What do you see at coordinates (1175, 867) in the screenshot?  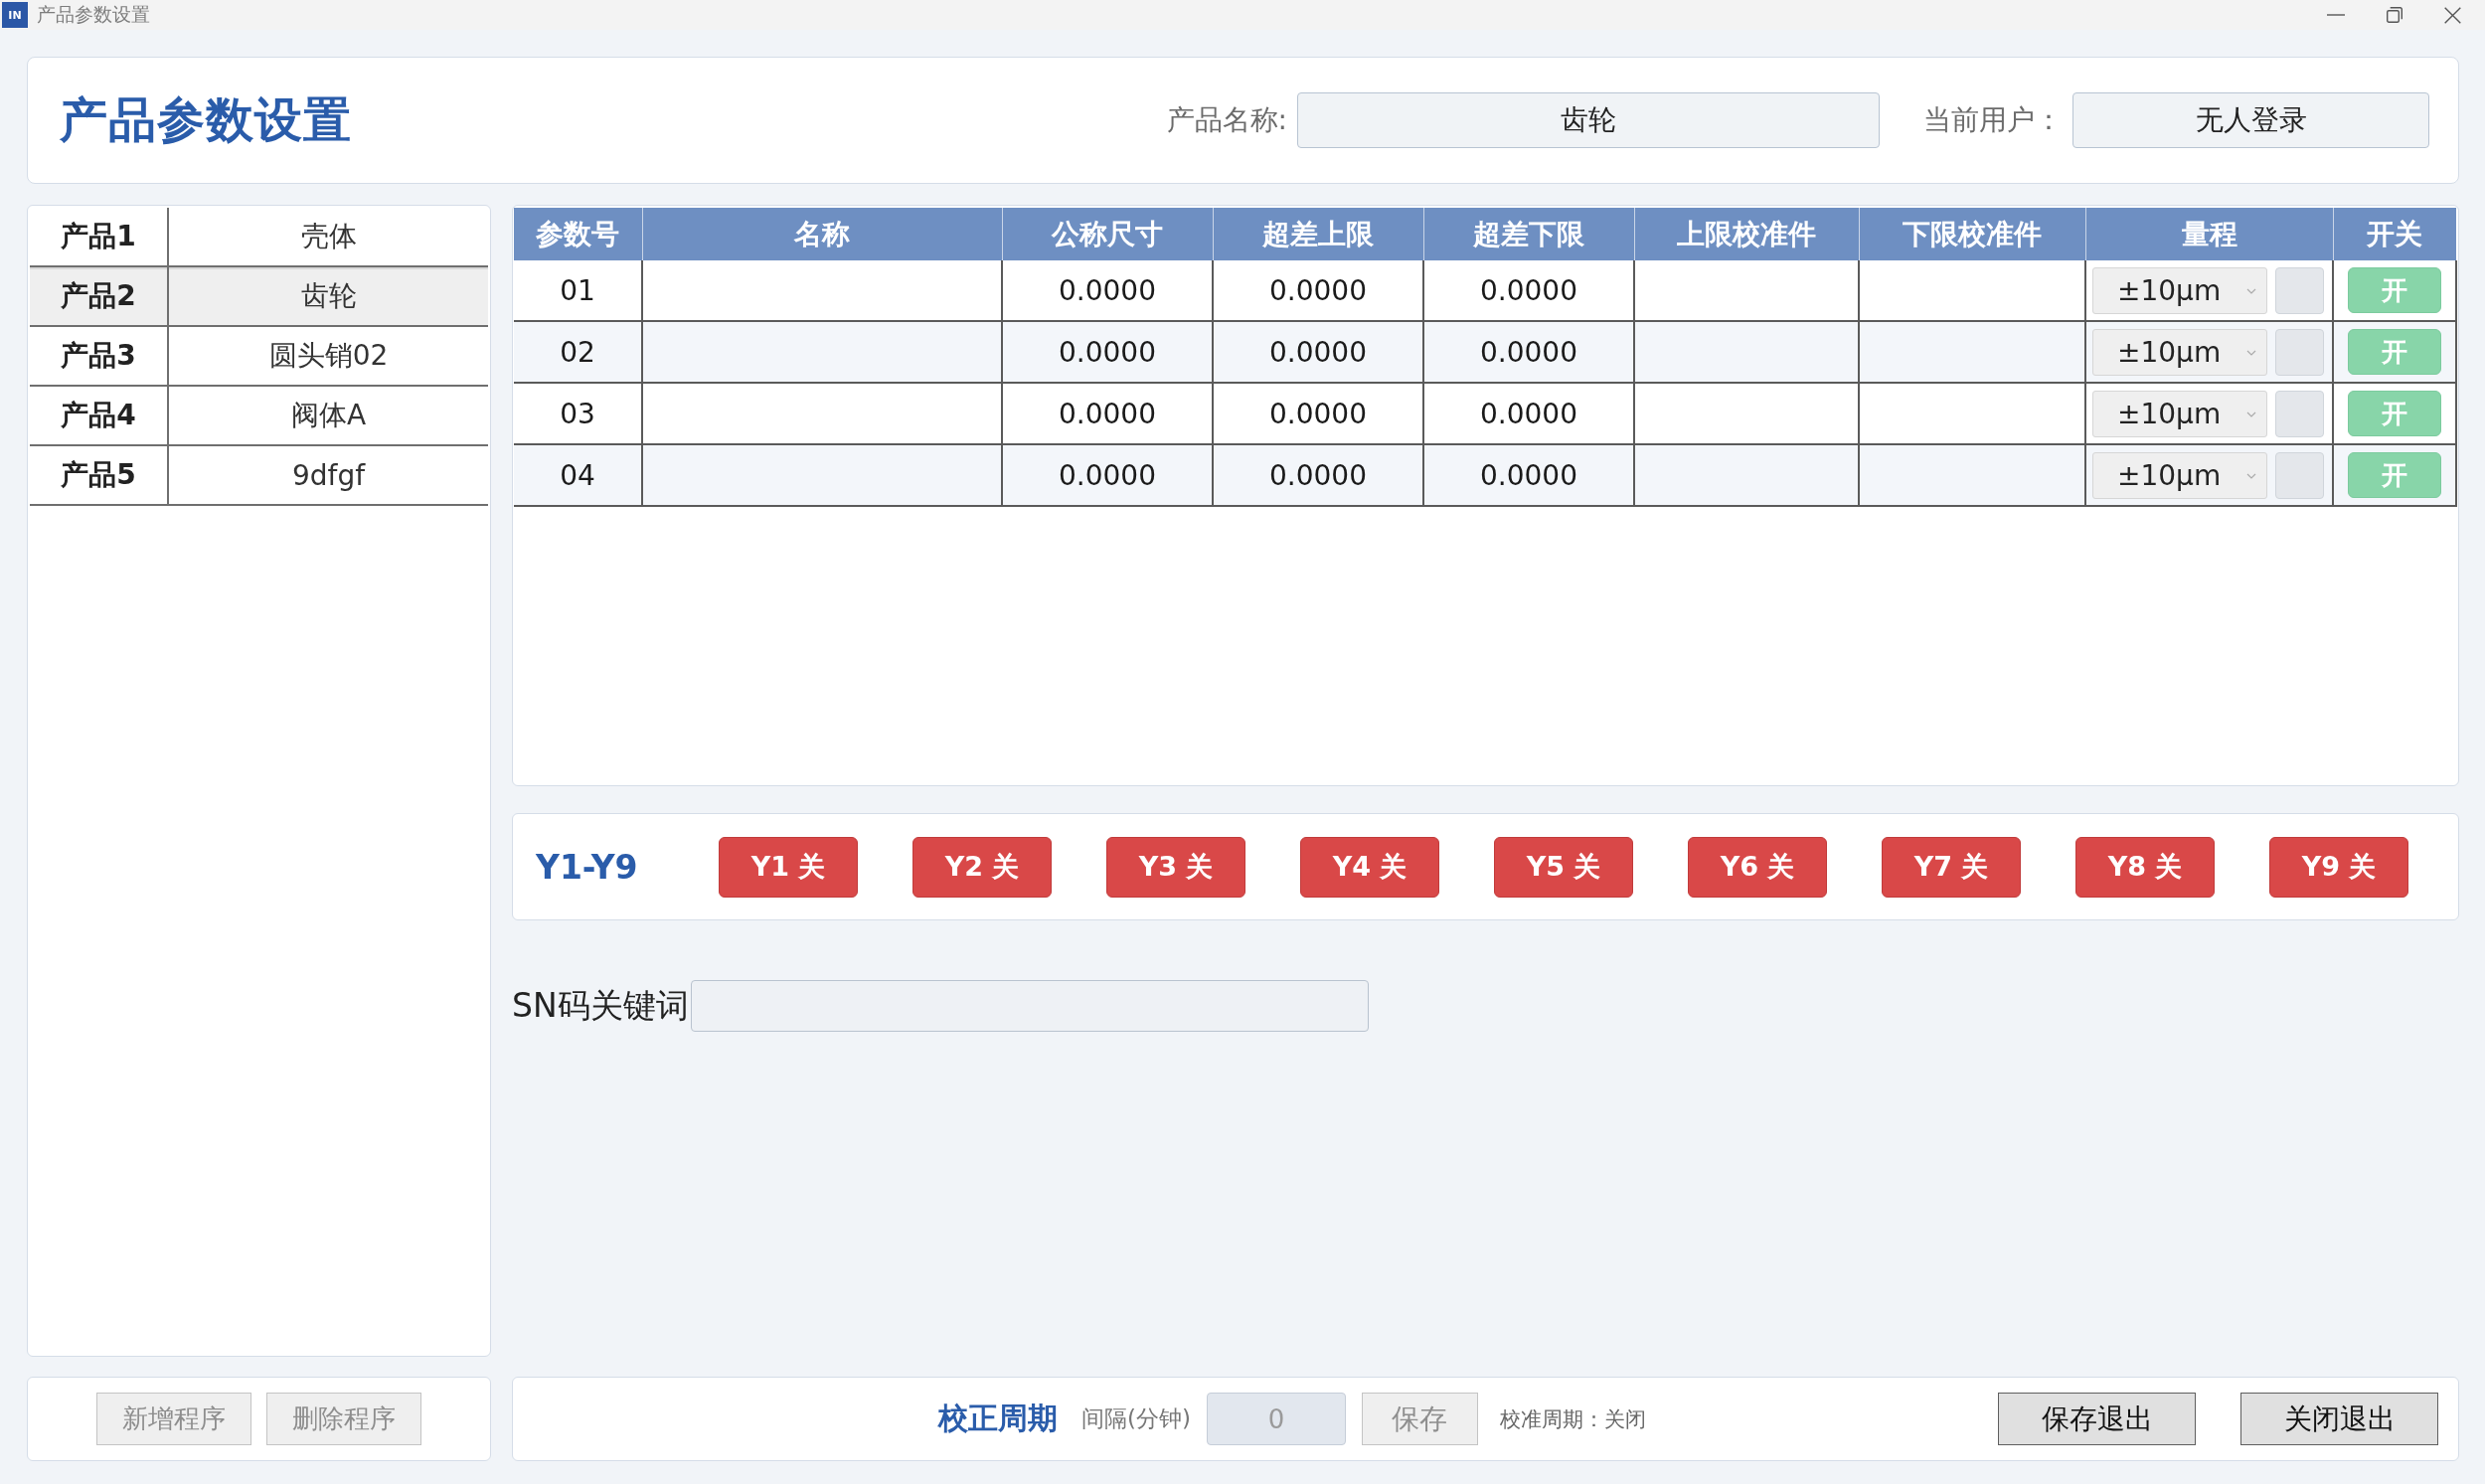 I see `output-toggle-button: Y3 关` at bounding box center [1175, 867].